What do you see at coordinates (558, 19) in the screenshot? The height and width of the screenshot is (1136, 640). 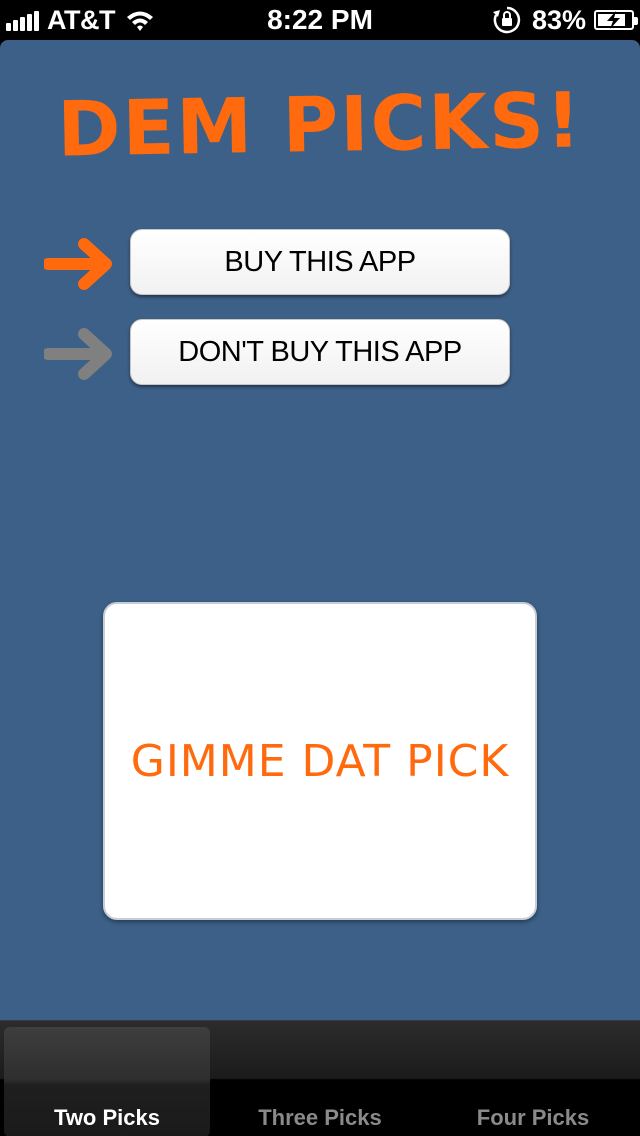 I see `battery-percent: 83%` at bounding box center [558, 19].